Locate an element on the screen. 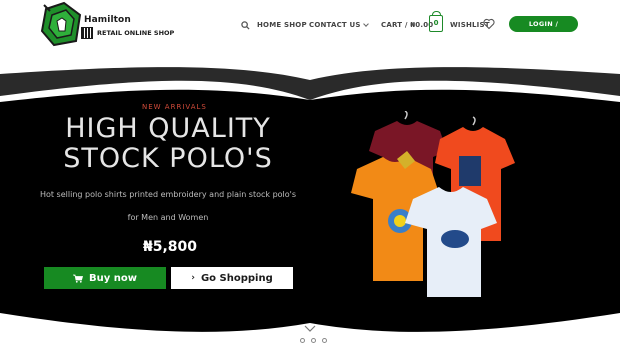 The height and width of the screenshot is (343, 620). hero-top-band is located at coordinates (310, 83).